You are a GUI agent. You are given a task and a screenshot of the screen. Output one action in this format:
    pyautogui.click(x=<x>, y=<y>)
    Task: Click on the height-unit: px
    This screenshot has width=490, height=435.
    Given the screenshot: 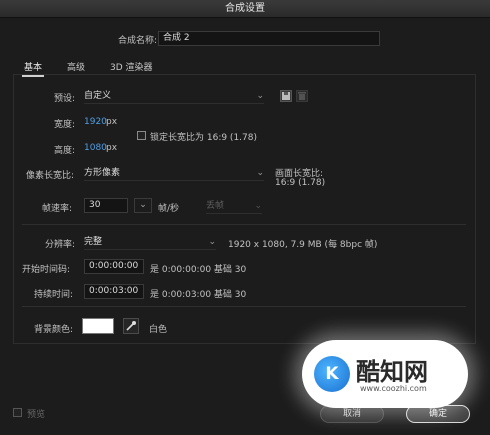 What is the action you would take?
    pyautogui.click(x=112, y=148)
    